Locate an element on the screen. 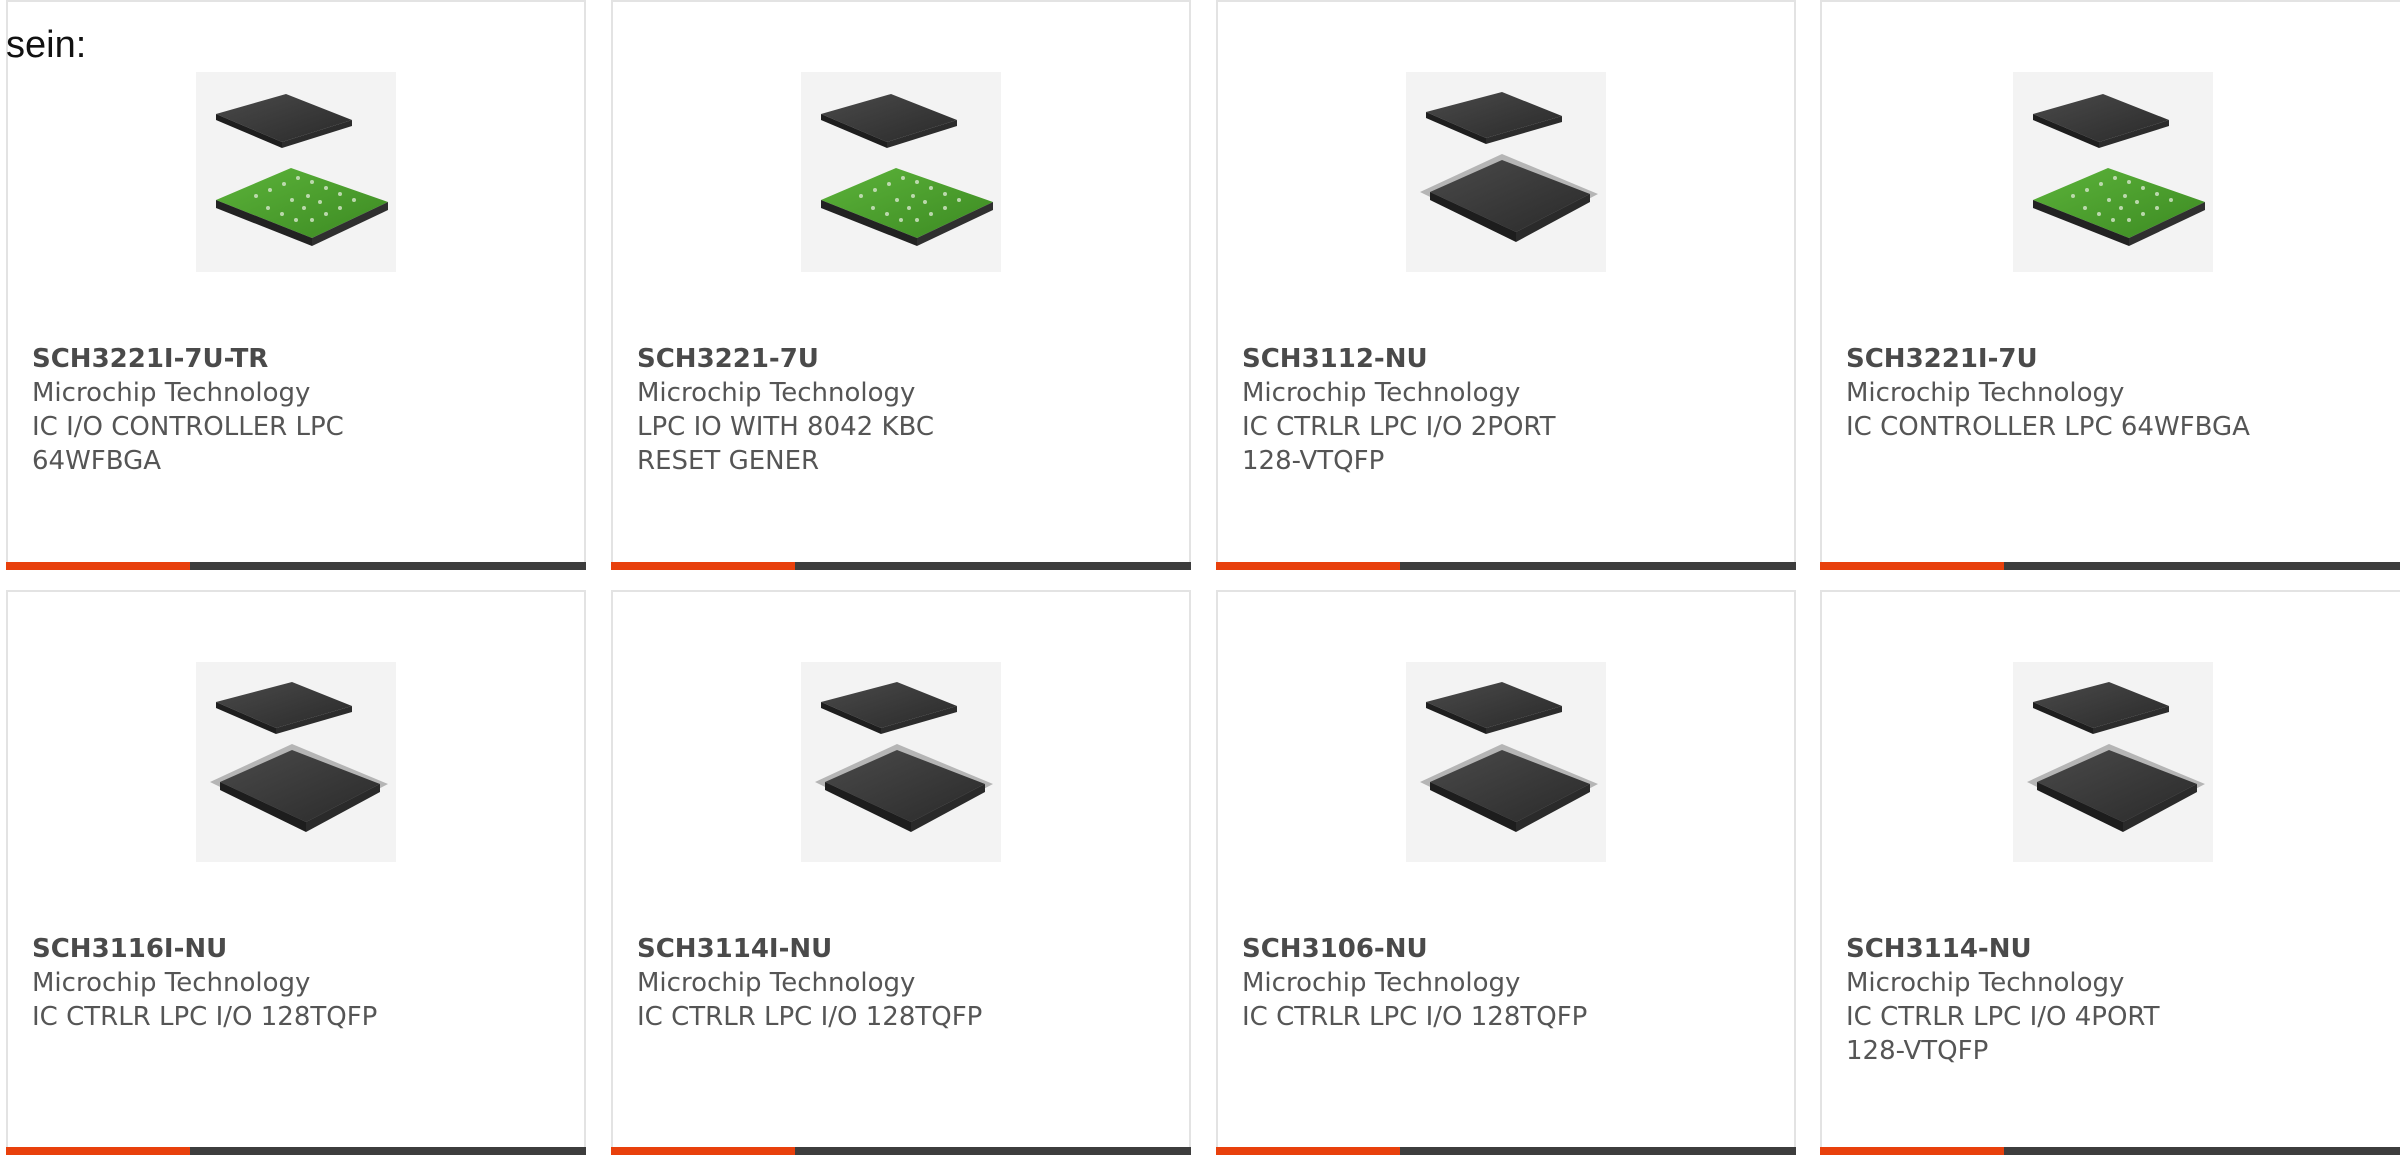 The width and height of the screenshot is (2400, 1155). description: IC CTRLR LPC I/O 4PORT 128-VTQFP is located at coordinates (2003, 1034).